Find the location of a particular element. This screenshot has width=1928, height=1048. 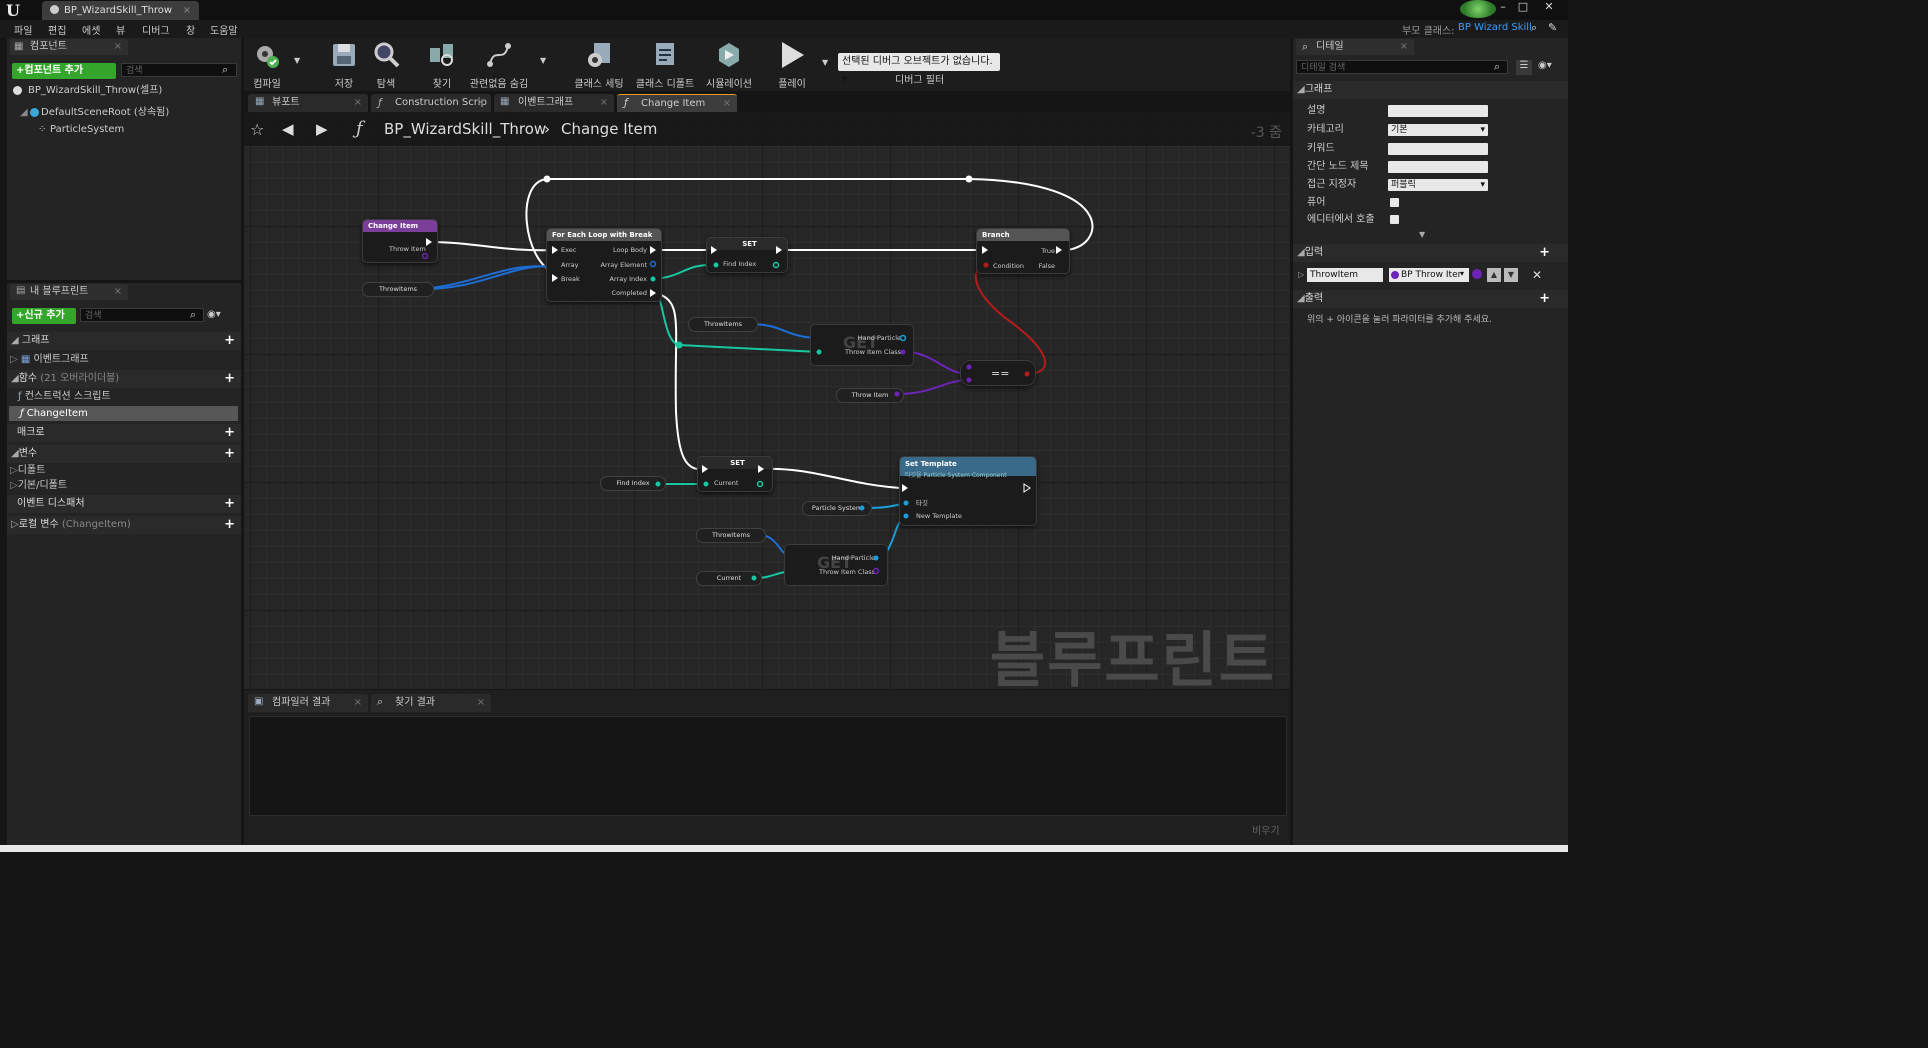

variable-get-node: Current is located at coordinates (729, 578).